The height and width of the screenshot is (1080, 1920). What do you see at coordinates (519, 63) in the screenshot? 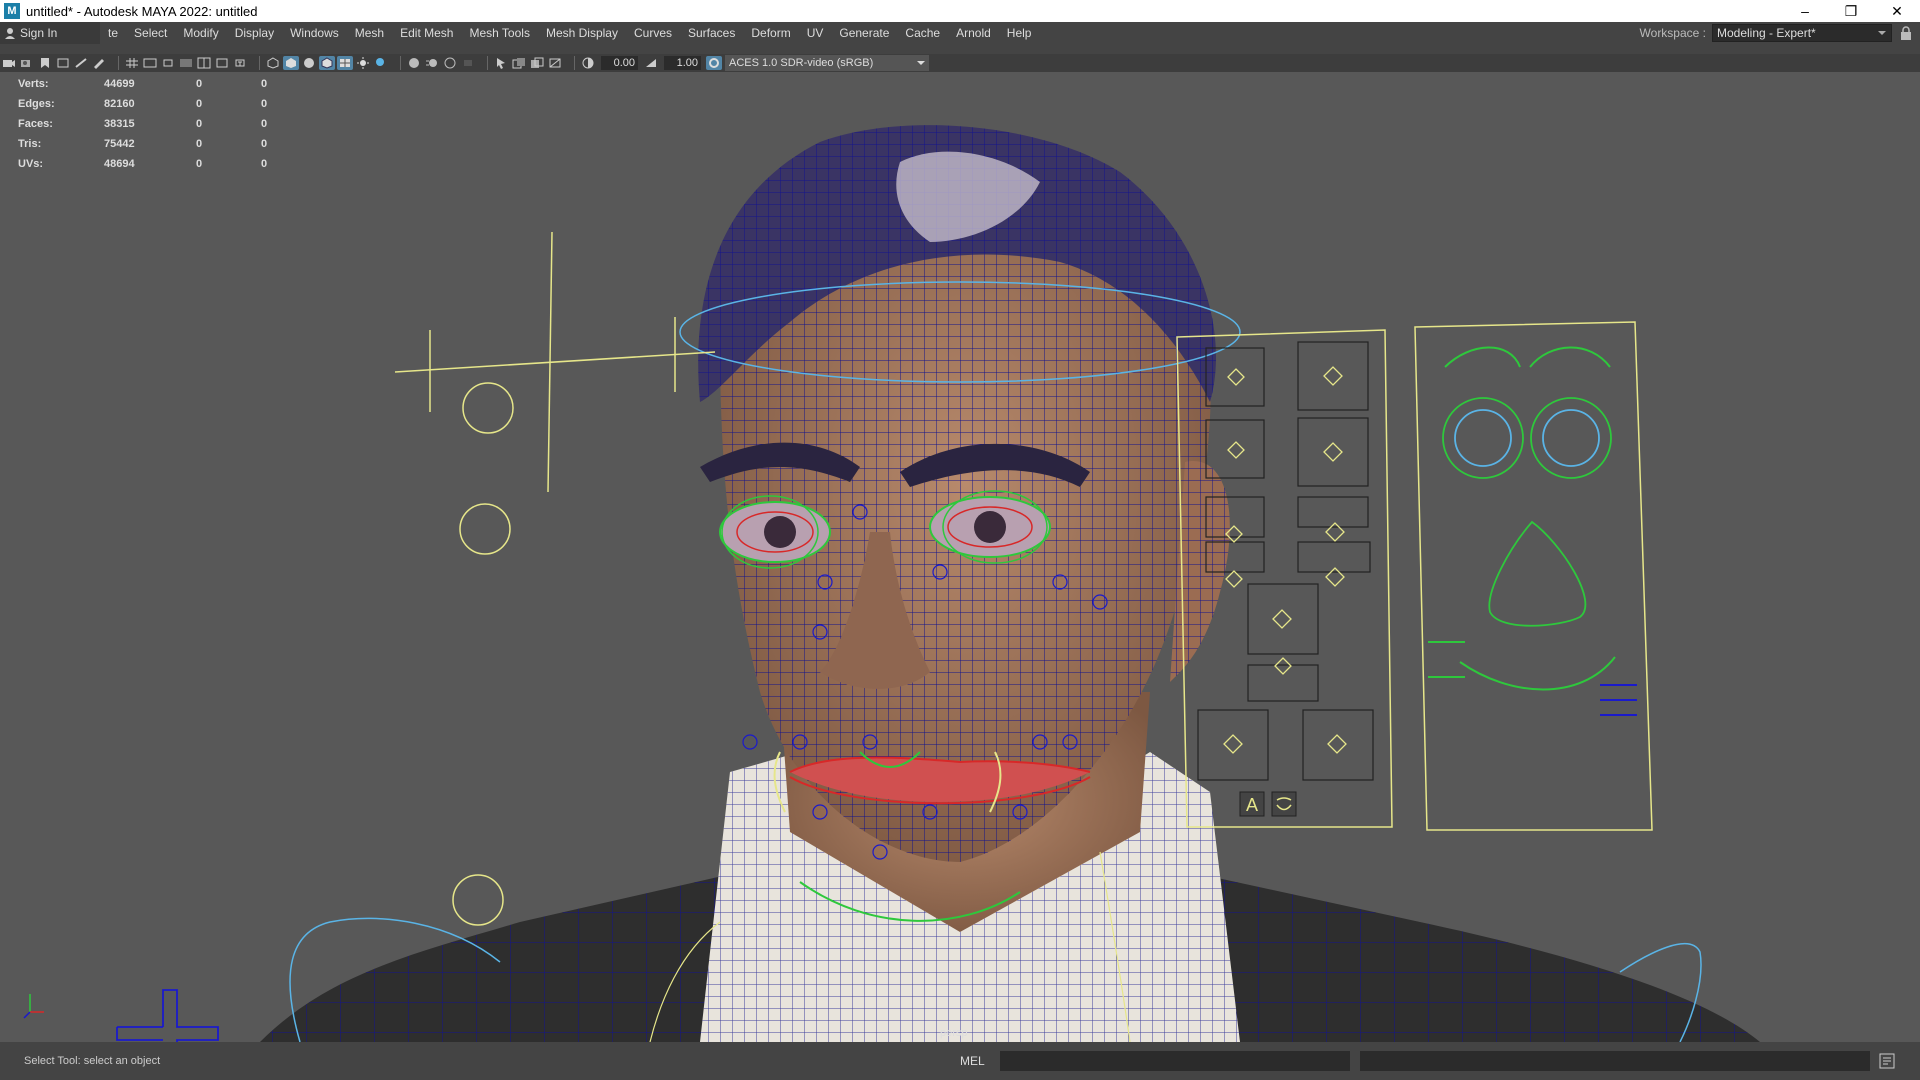
I see `xray-icon` at bounding box center [519, 63].